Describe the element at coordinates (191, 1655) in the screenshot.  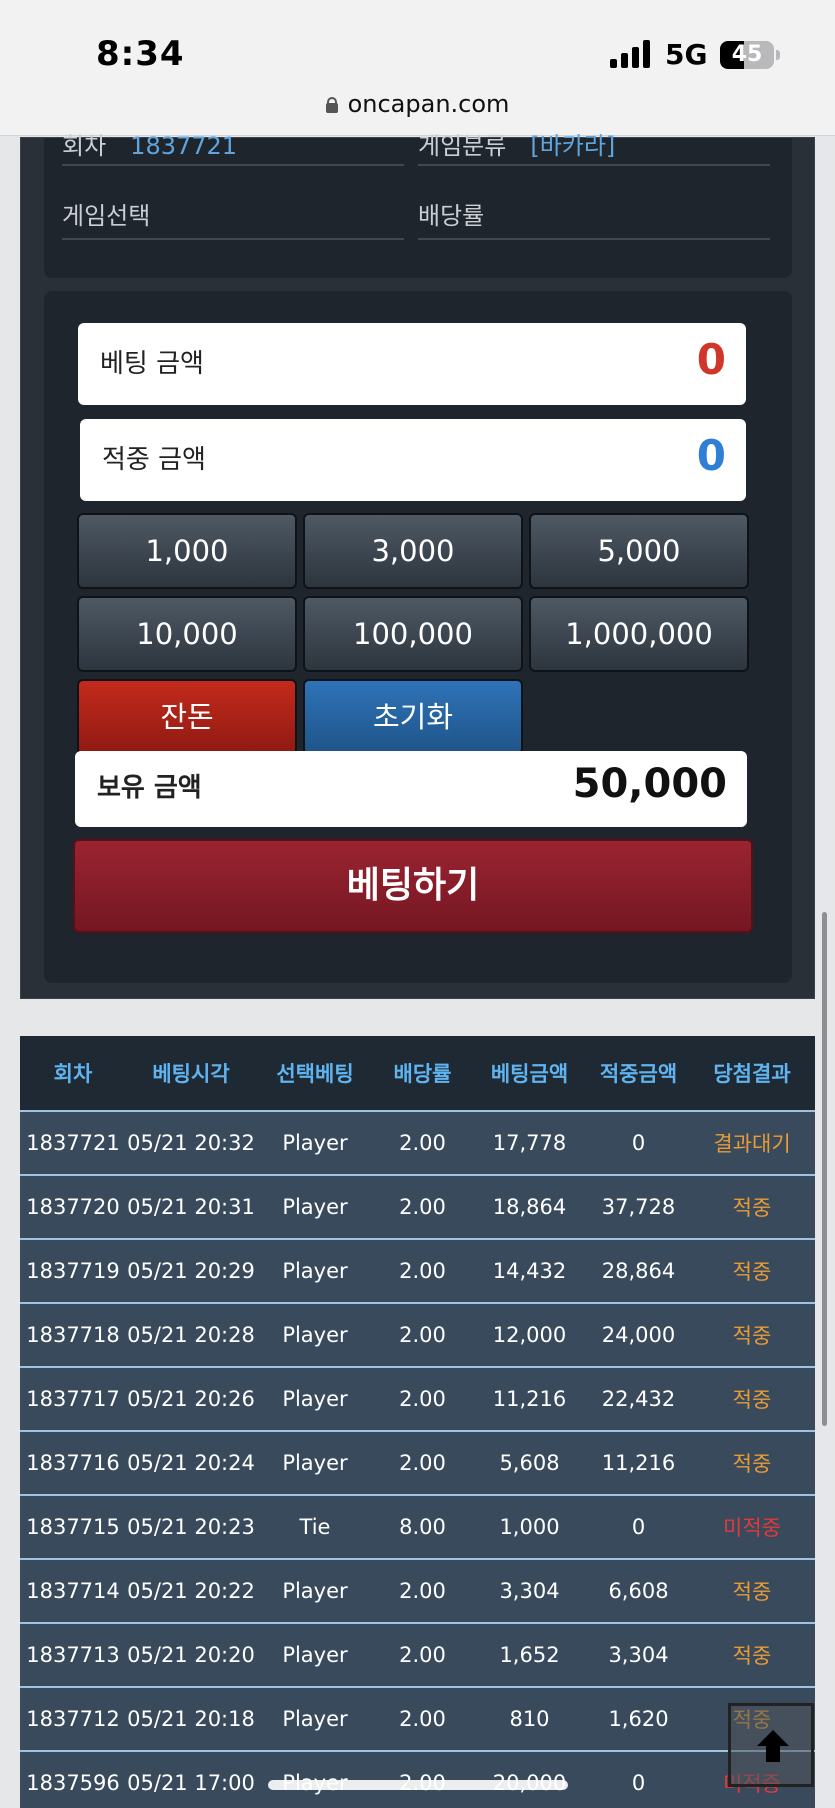
I see `cell-bet-time: 05/21 20:20` at that location.